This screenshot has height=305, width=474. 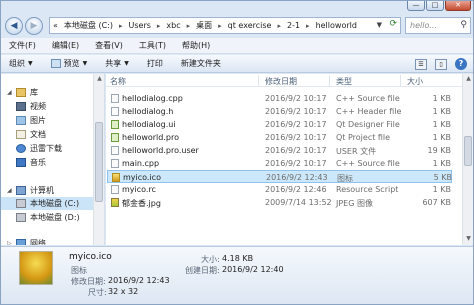 I want to click on search-input: hello... ⚲, so click(x=438, y=25).